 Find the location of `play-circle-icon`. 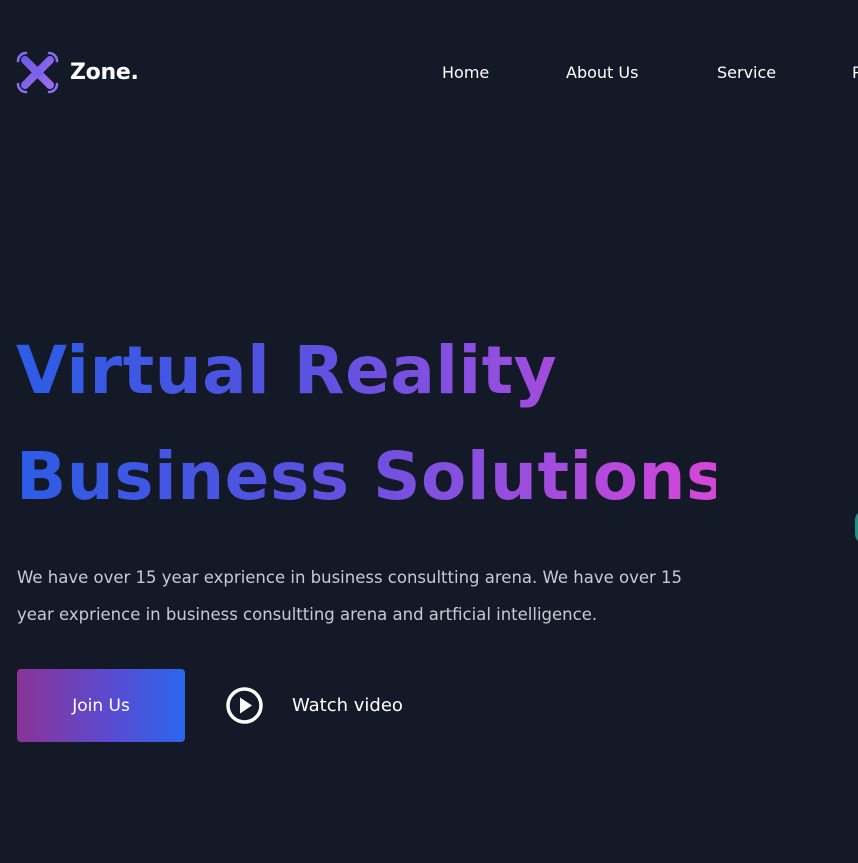

play-circle-icon is located at coordinates (244, 705).